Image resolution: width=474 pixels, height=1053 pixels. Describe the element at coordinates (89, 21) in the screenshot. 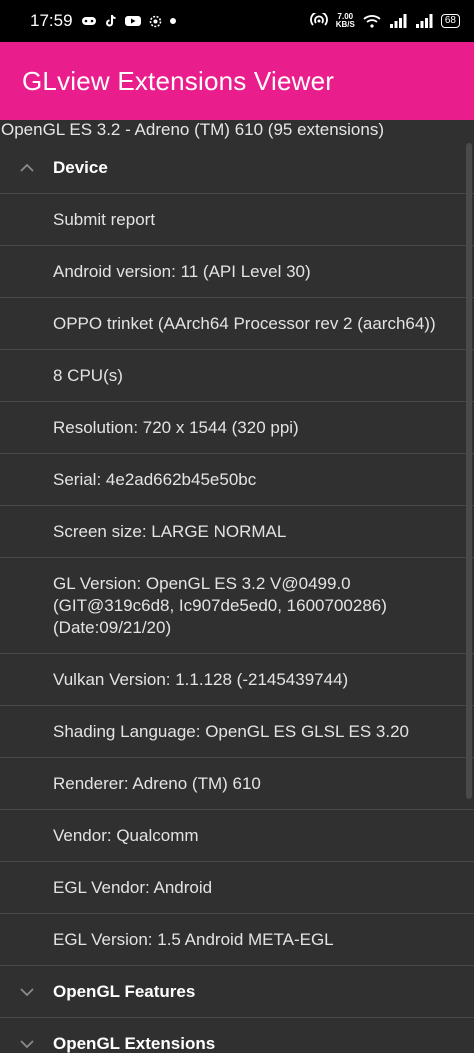

I see `gamepad-icon` at that location.